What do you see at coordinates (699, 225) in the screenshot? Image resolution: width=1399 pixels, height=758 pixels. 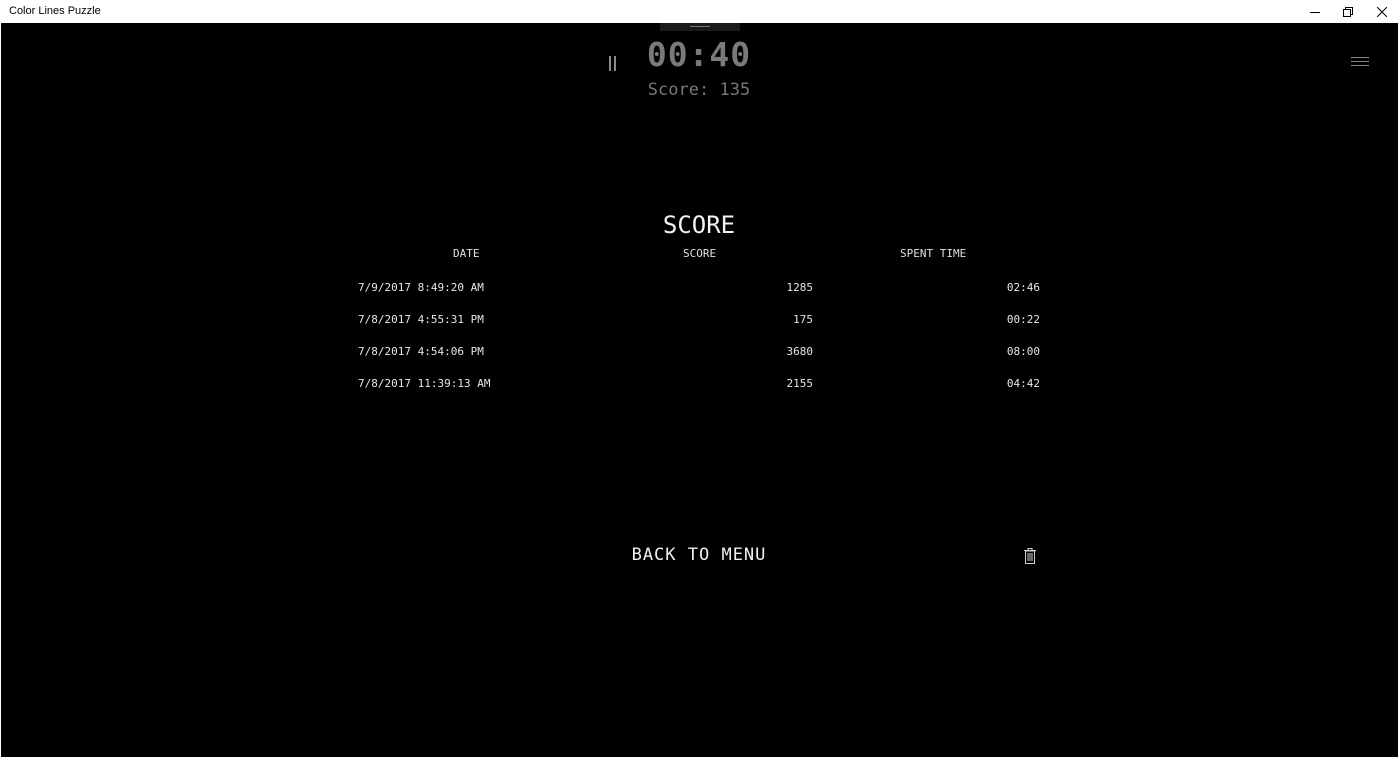 I see `scores-heading: SCORE` at bounding box center [699, 225].